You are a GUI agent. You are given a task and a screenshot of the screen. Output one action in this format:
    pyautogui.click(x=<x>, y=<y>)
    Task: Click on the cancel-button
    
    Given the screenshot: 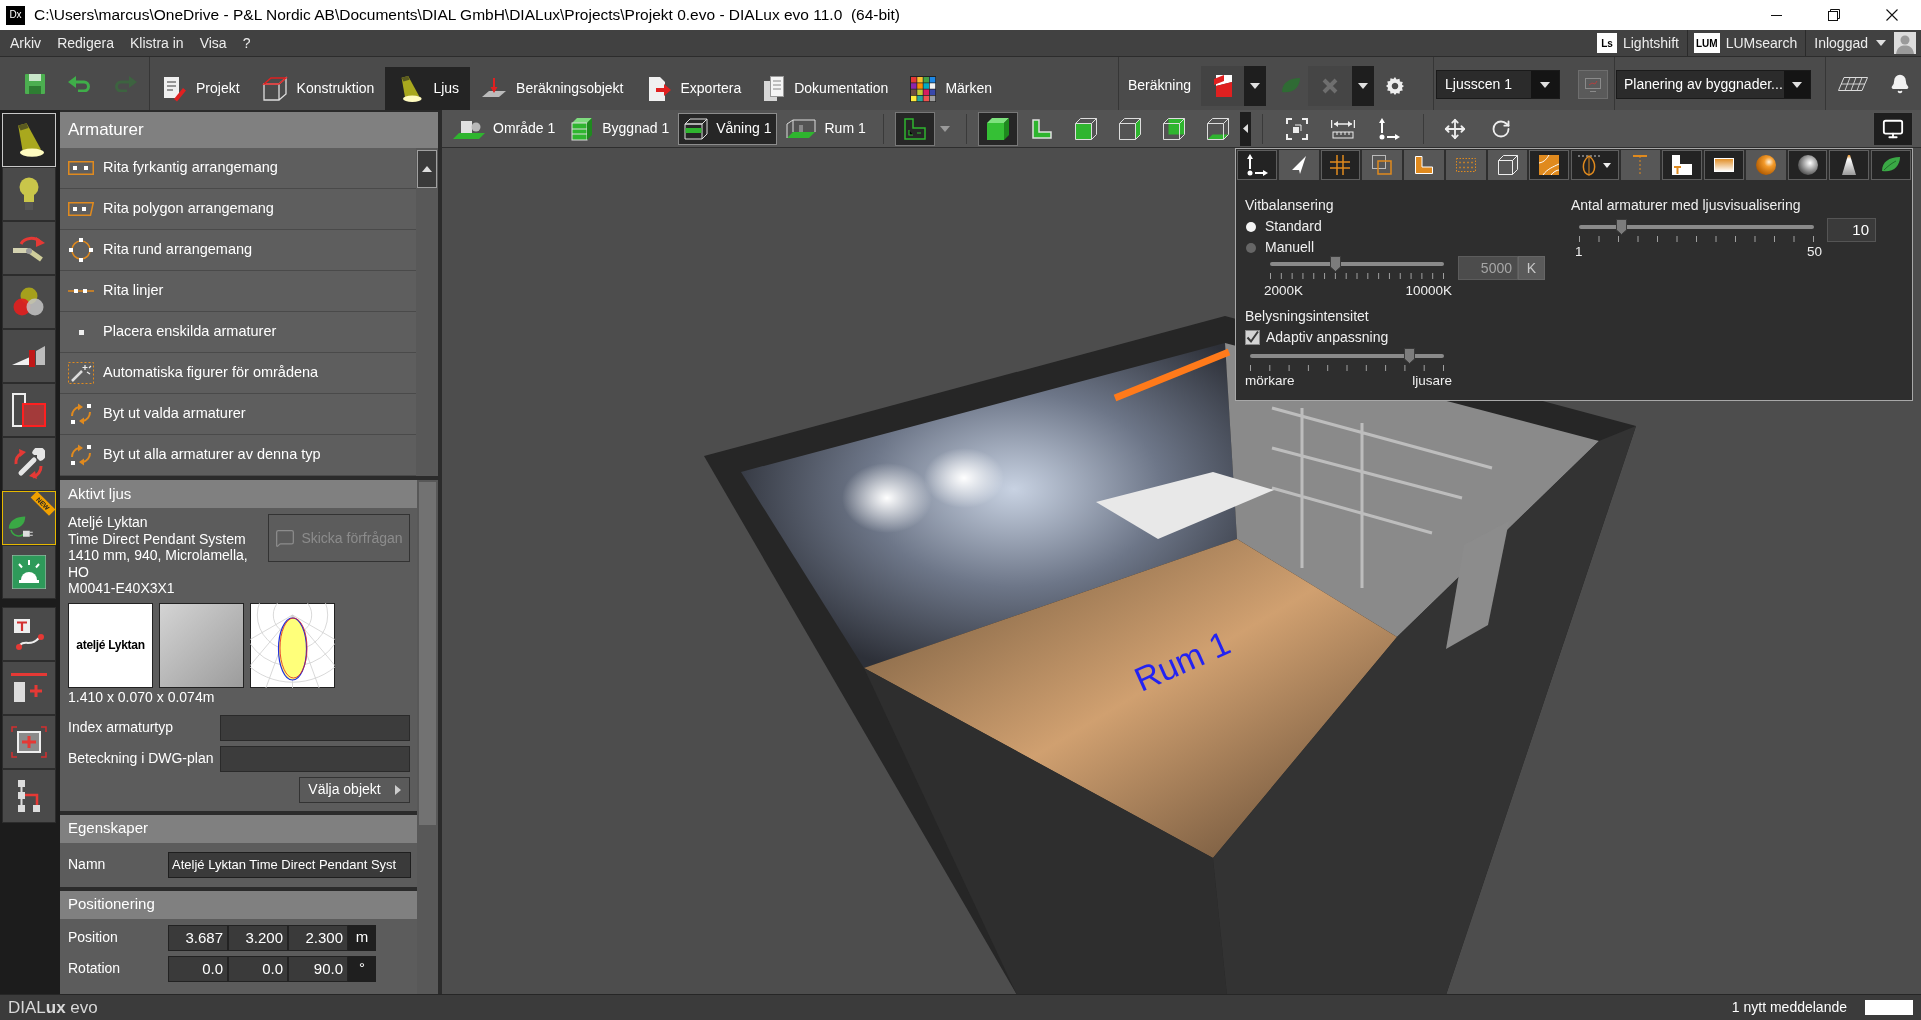 What is the action you would take?
    pyautogui.click(x=1330, y=85)
    